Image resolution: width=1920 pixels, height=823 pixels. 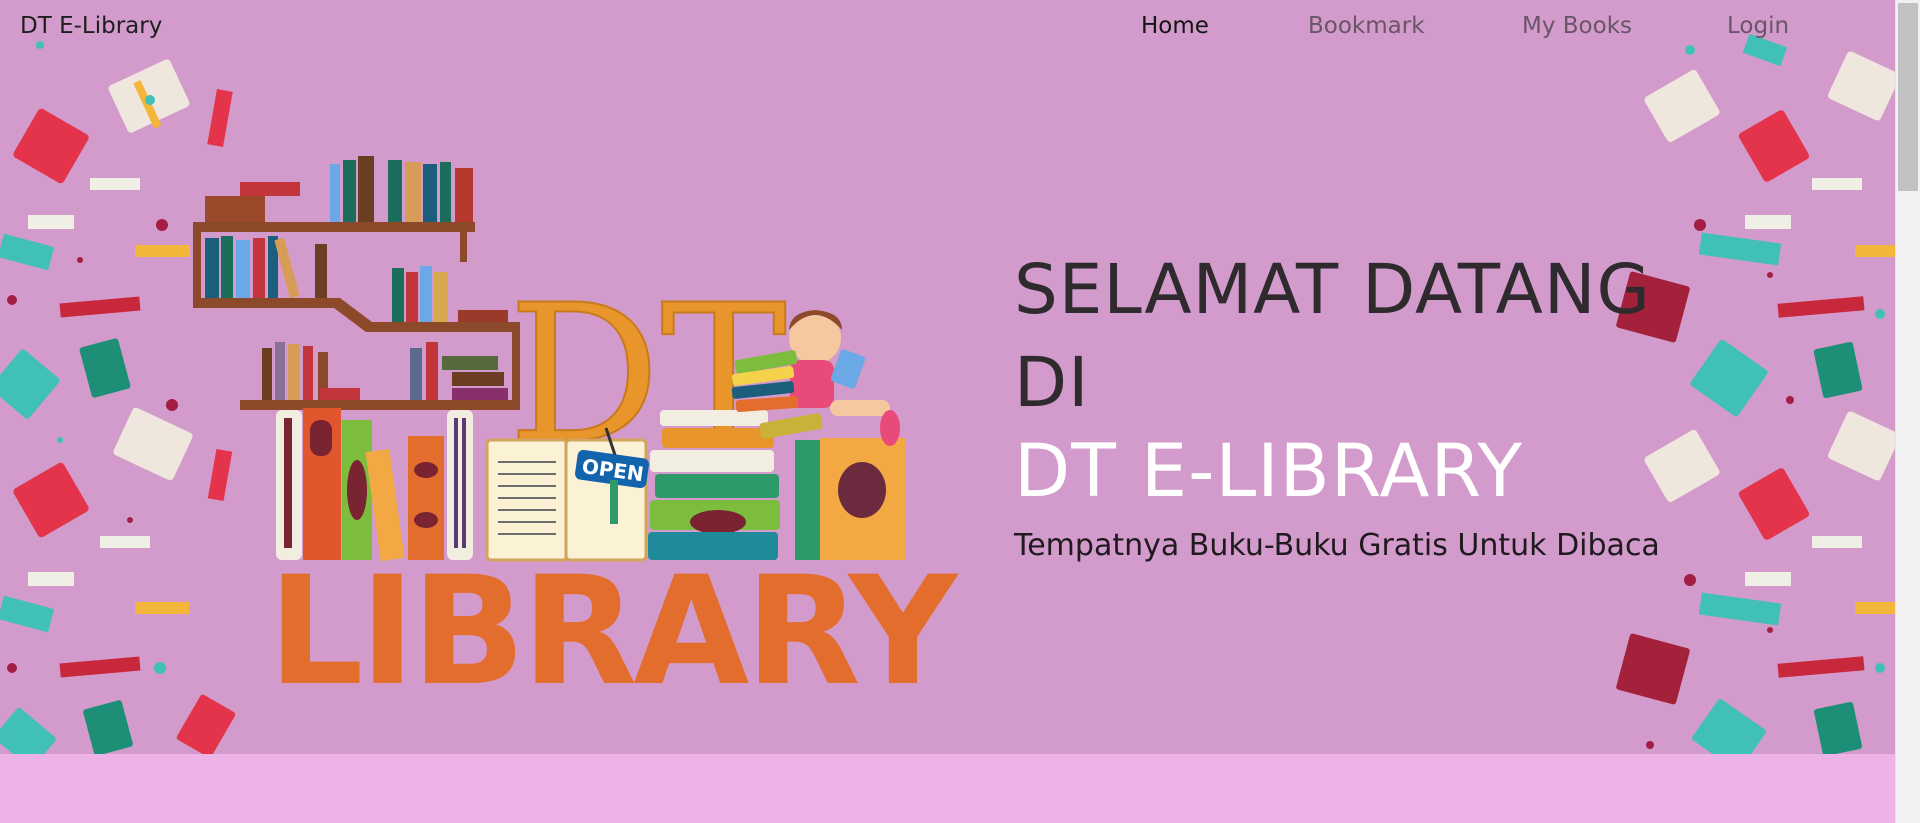 I want to click on vertical-scrollbar, so click(x=1907, y=411).